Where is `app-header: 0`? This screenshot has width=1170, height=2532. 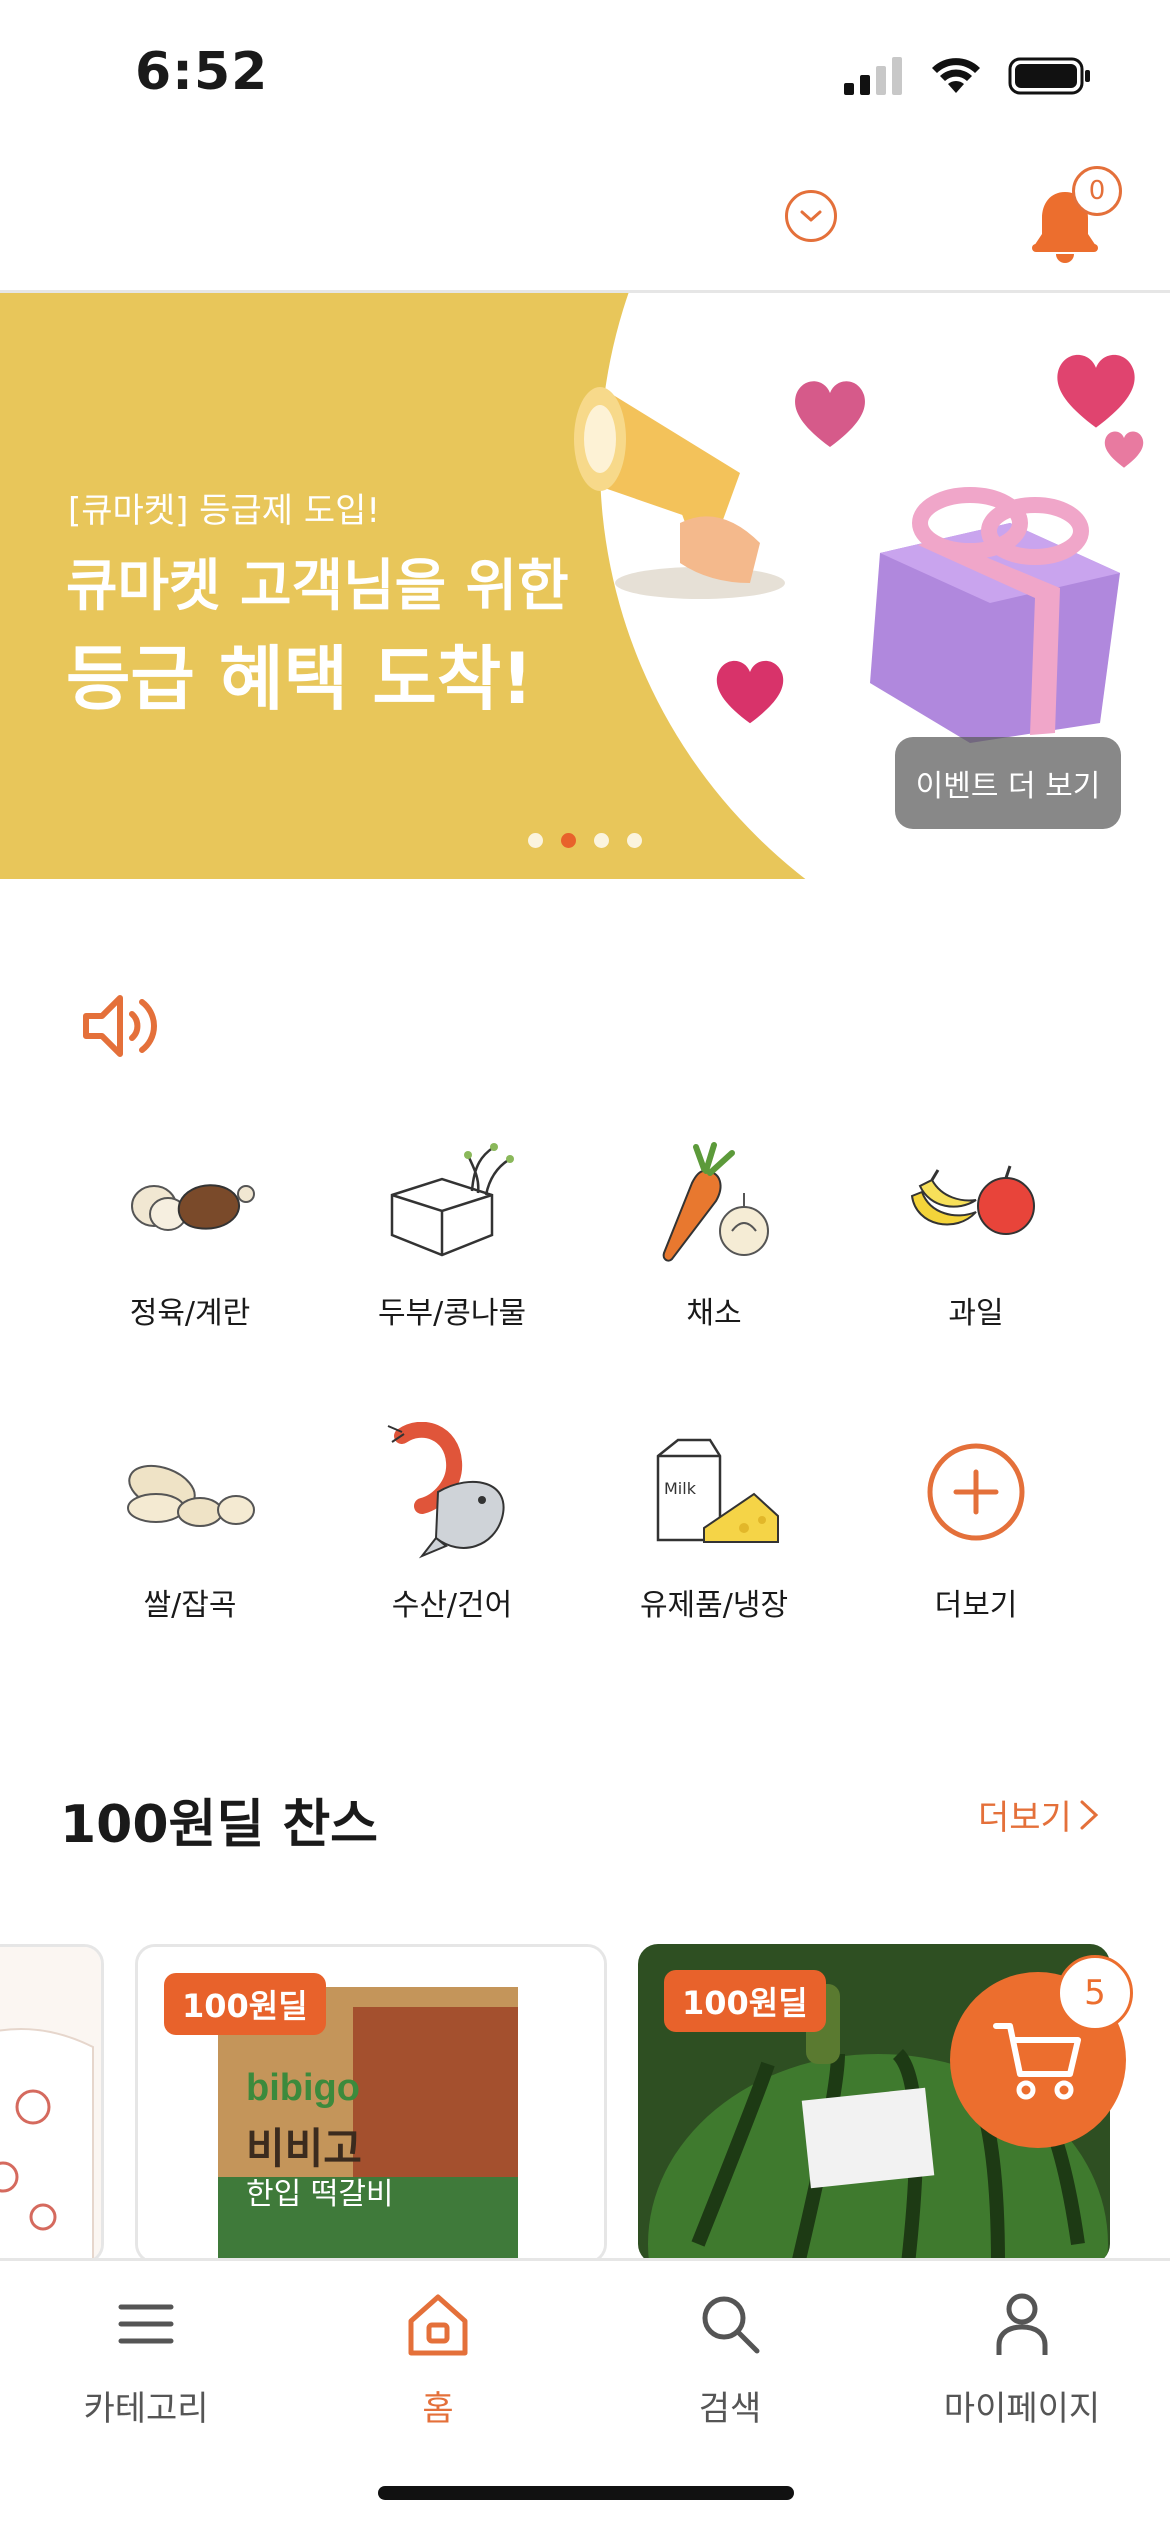
app-header: 0 is located at coordinates (585, 216).